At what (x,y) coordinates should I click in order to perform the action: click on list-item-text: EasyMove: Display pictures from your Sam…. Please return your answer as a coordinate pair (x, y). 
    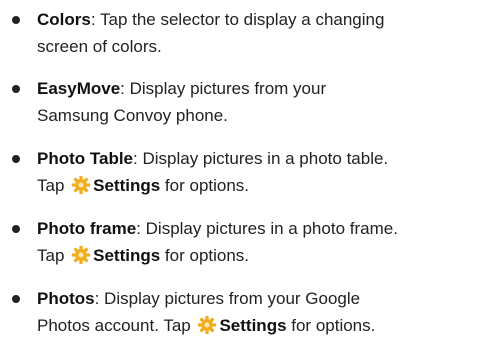
    Looking at the image, I should click on (257, 102).